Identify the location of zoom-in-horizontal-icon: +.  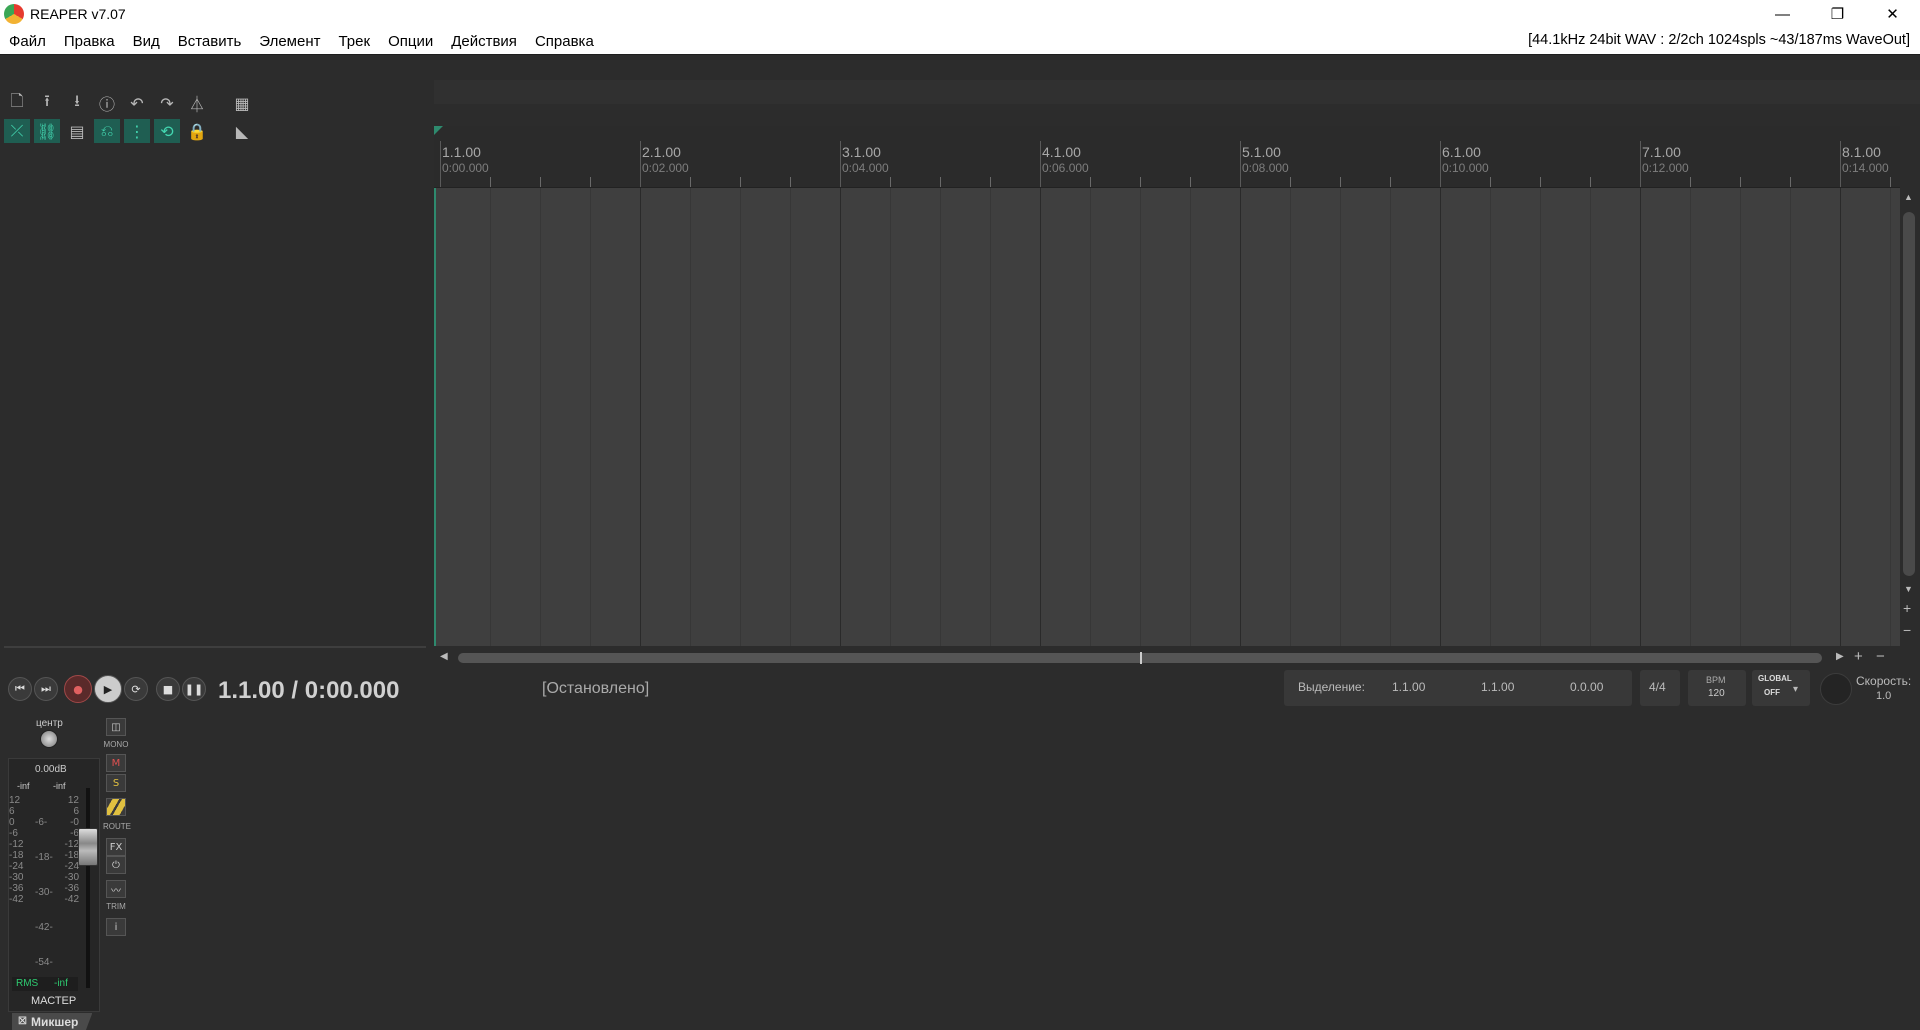
(1858, 656).